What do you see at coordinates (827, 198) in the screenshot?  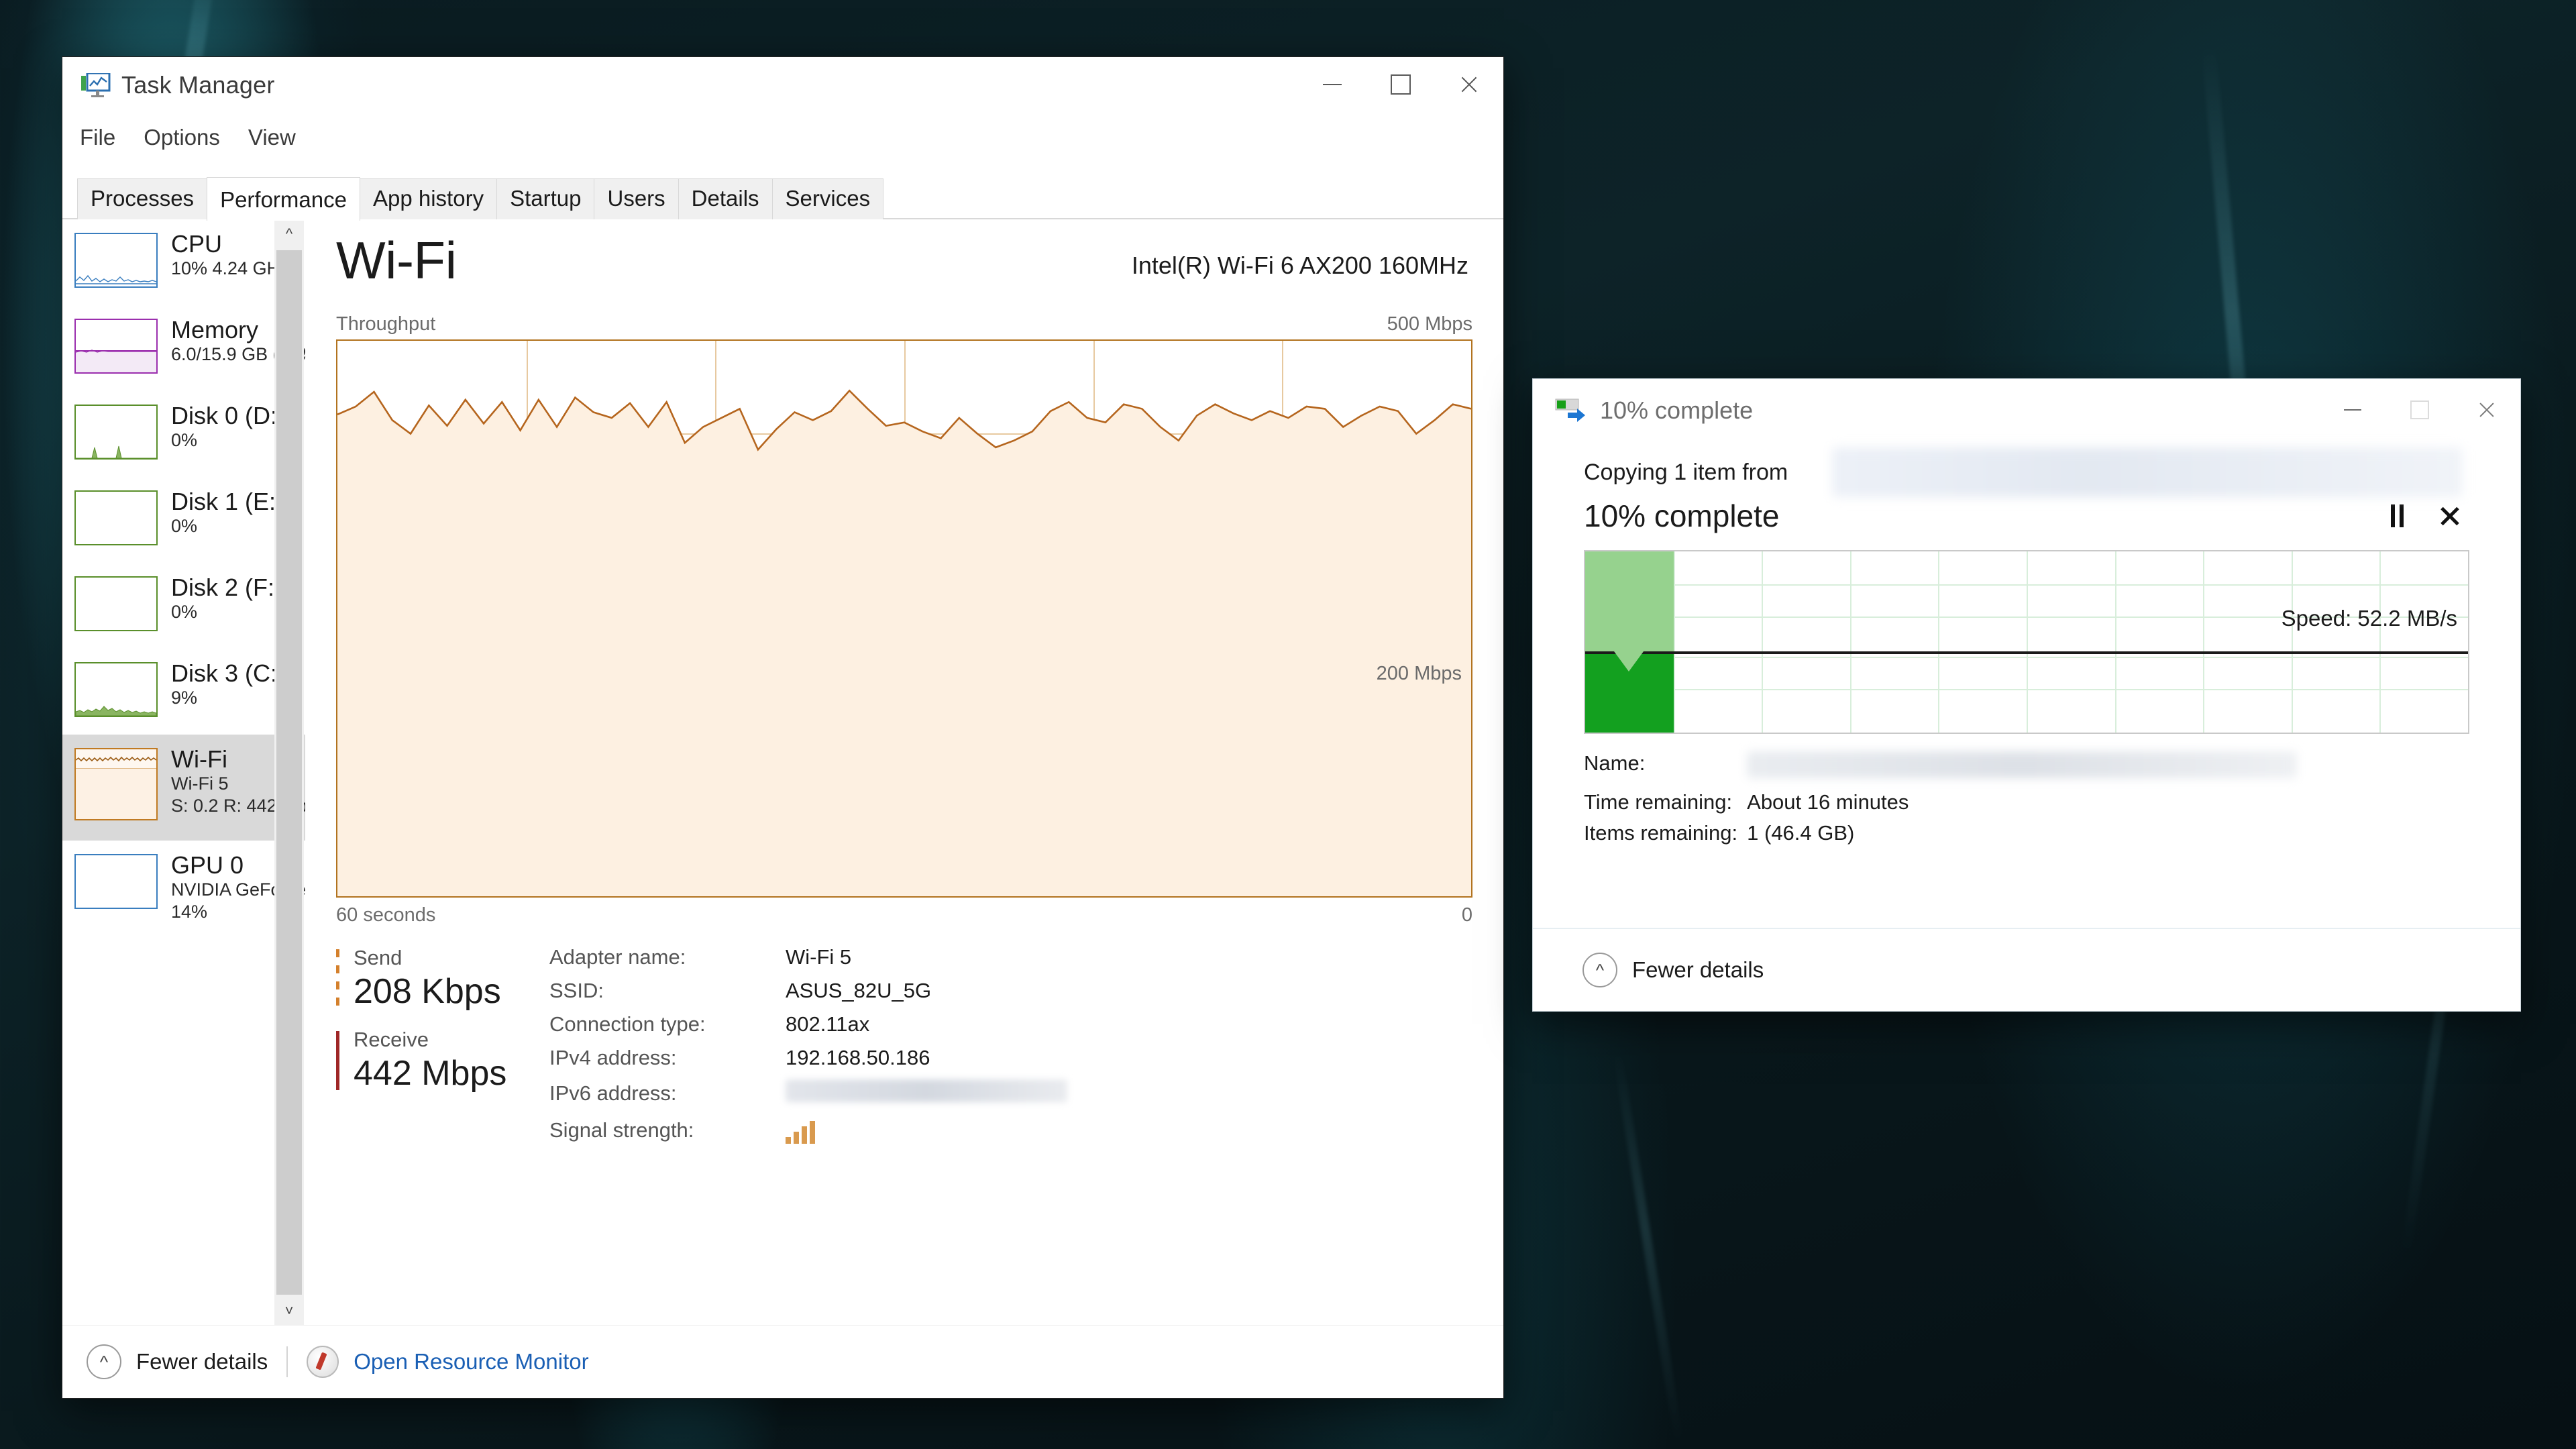 I see `tab-services: Services` at bounding box center [827, 198].